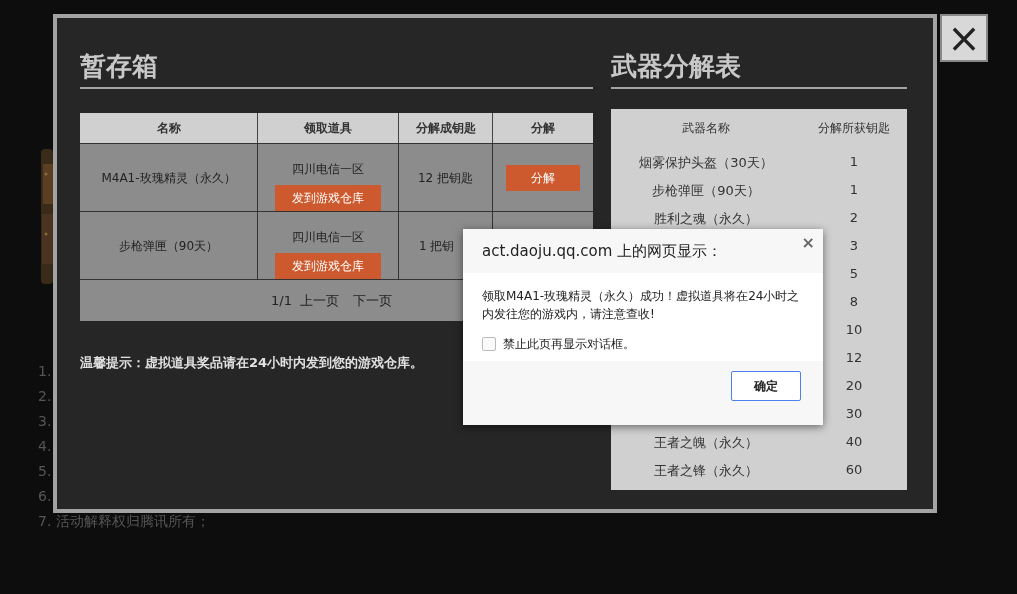  What do you see at coordinates (854, 246) in the screenshot?
I see `key-count: 3` at bounding box center [854, 246].